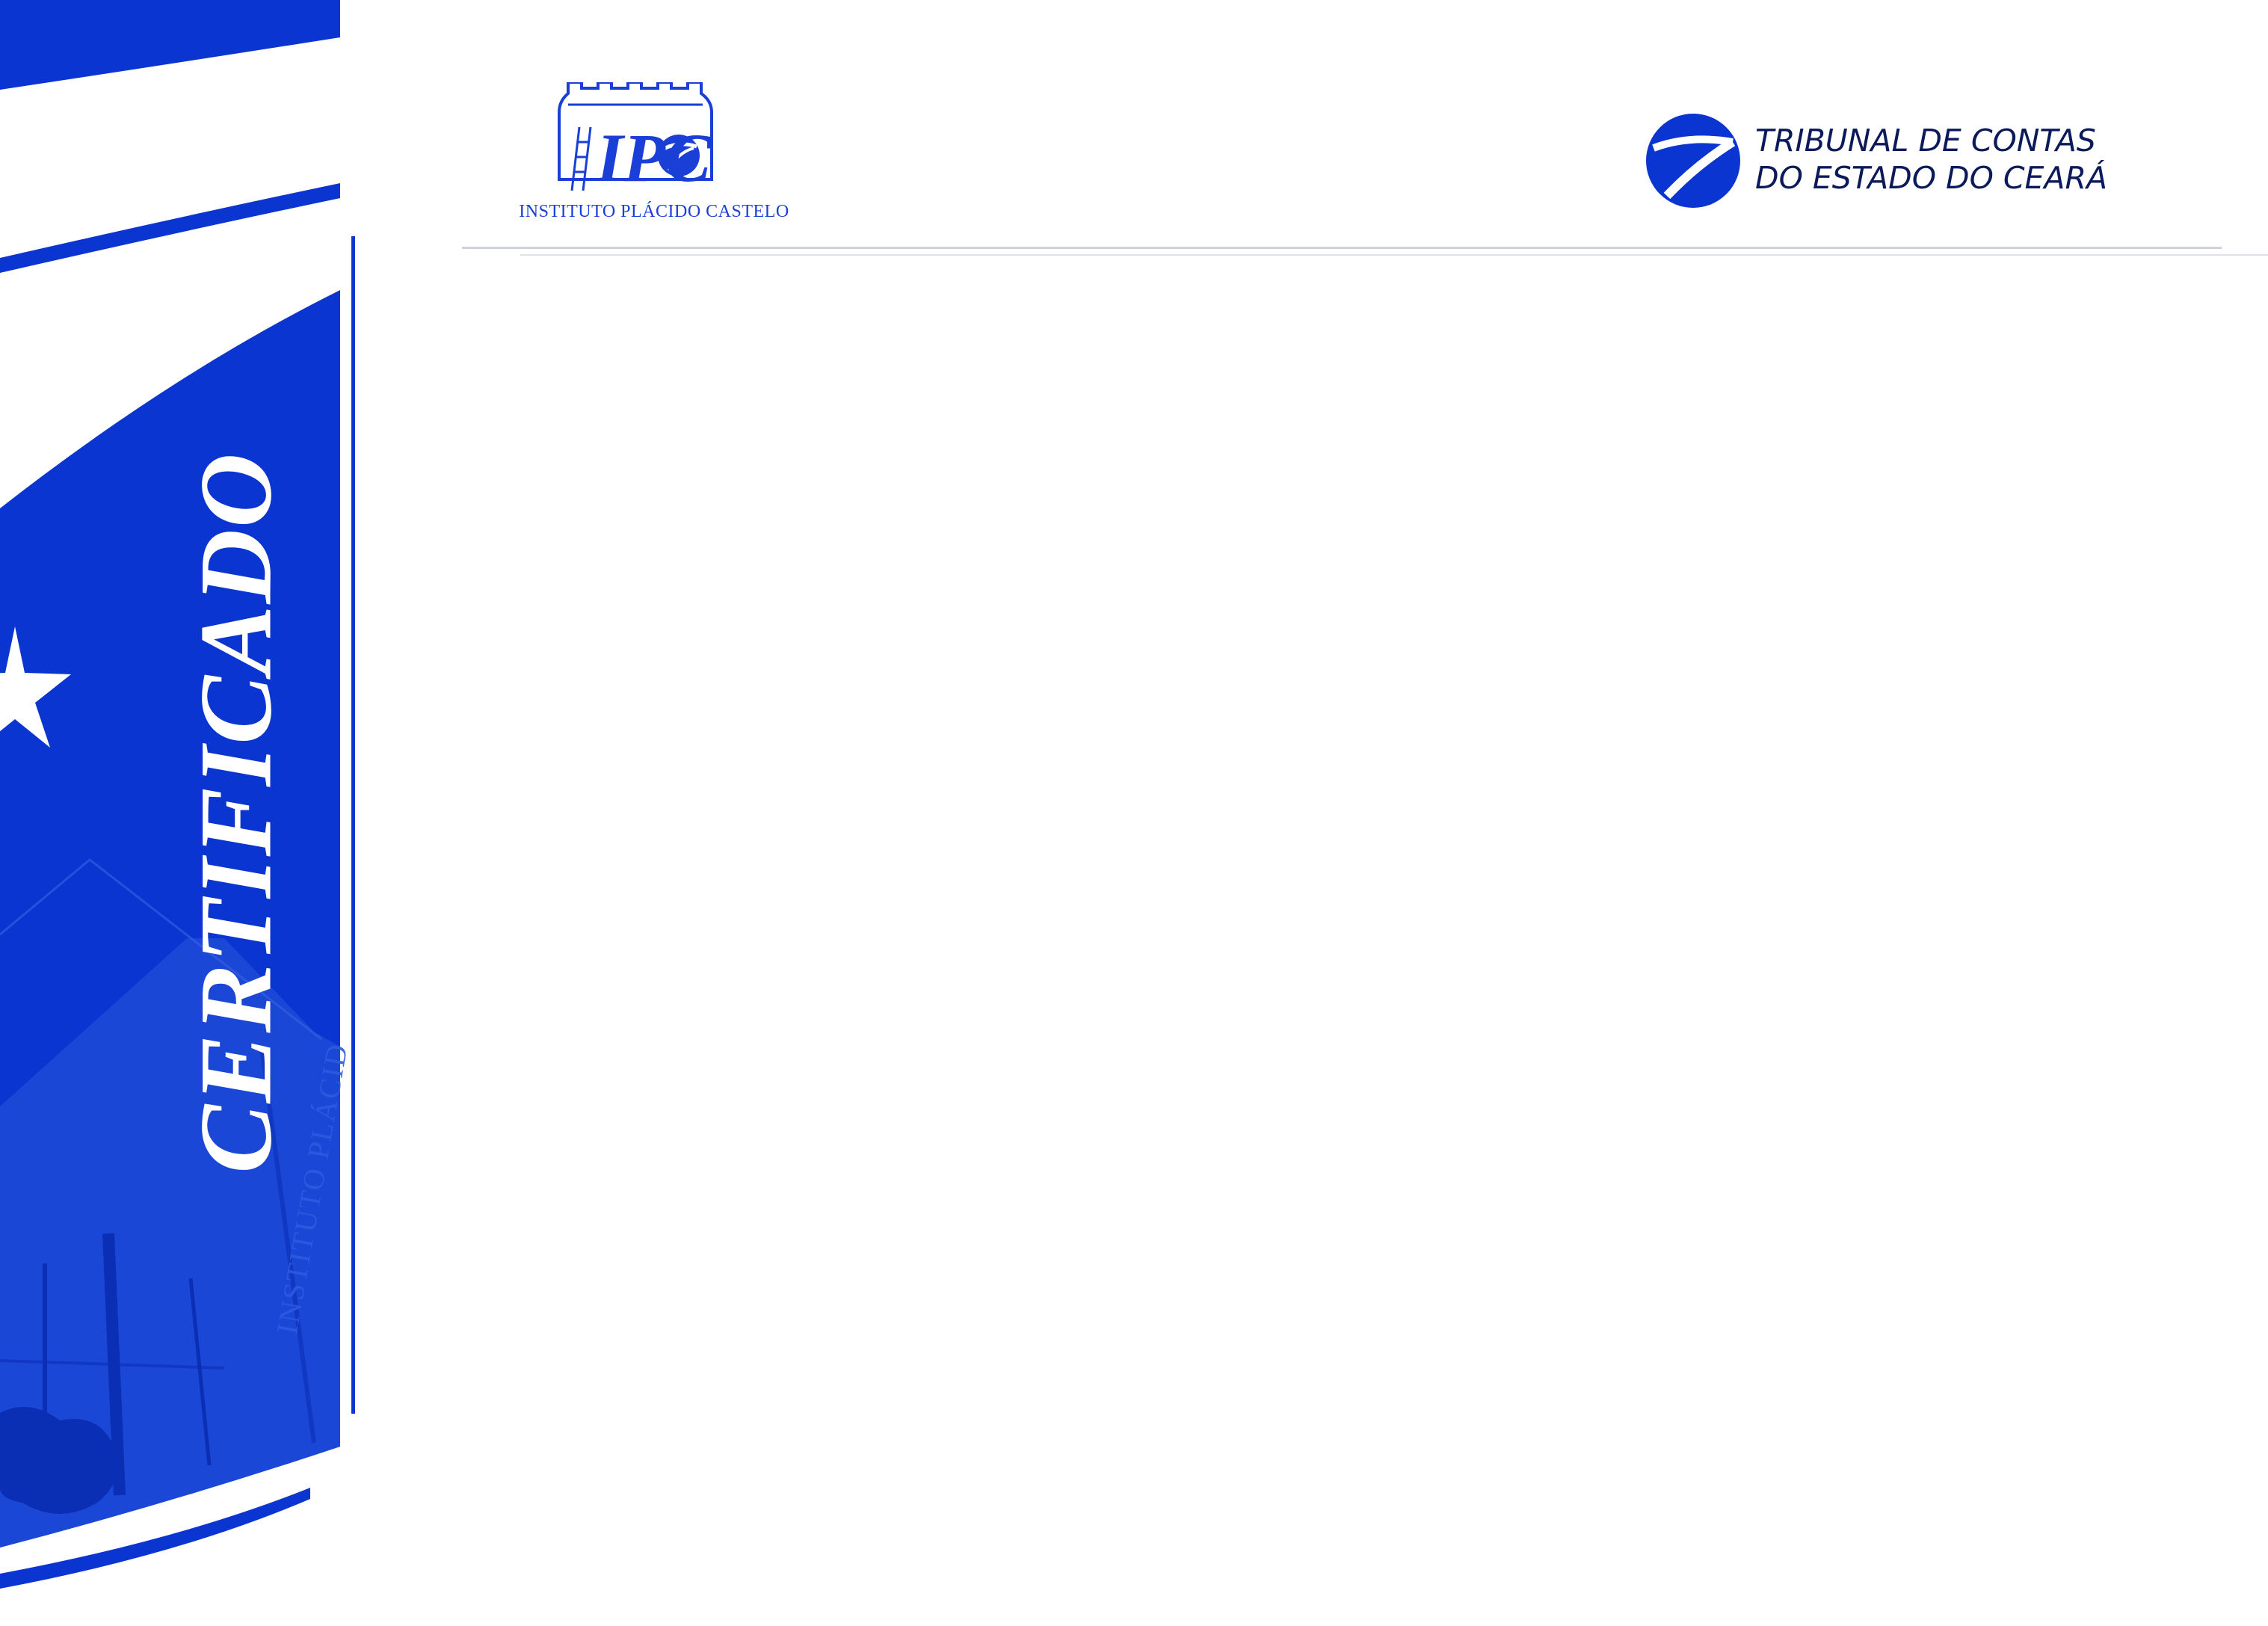 The image size is (2268, 1626). What do you see at coordinates (1342, 248) in the screenshot?
I see `header-divider` at bounding box center [1342, 248].